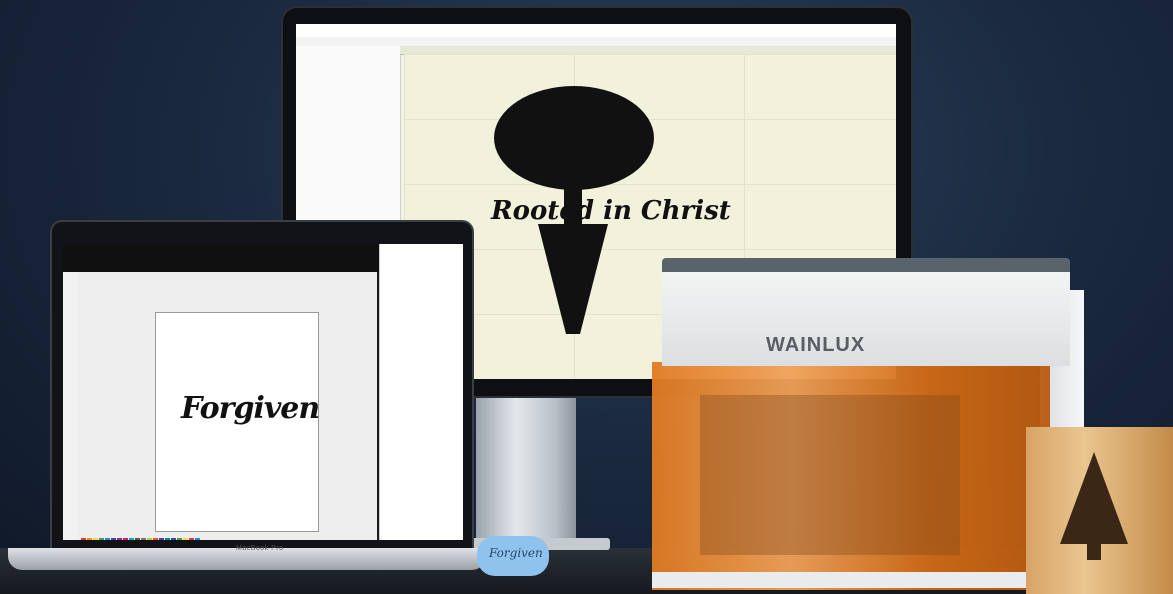 The width and height of the screenshot is (1173, 594). I want to click on monitor-stand, so click(526, 471).